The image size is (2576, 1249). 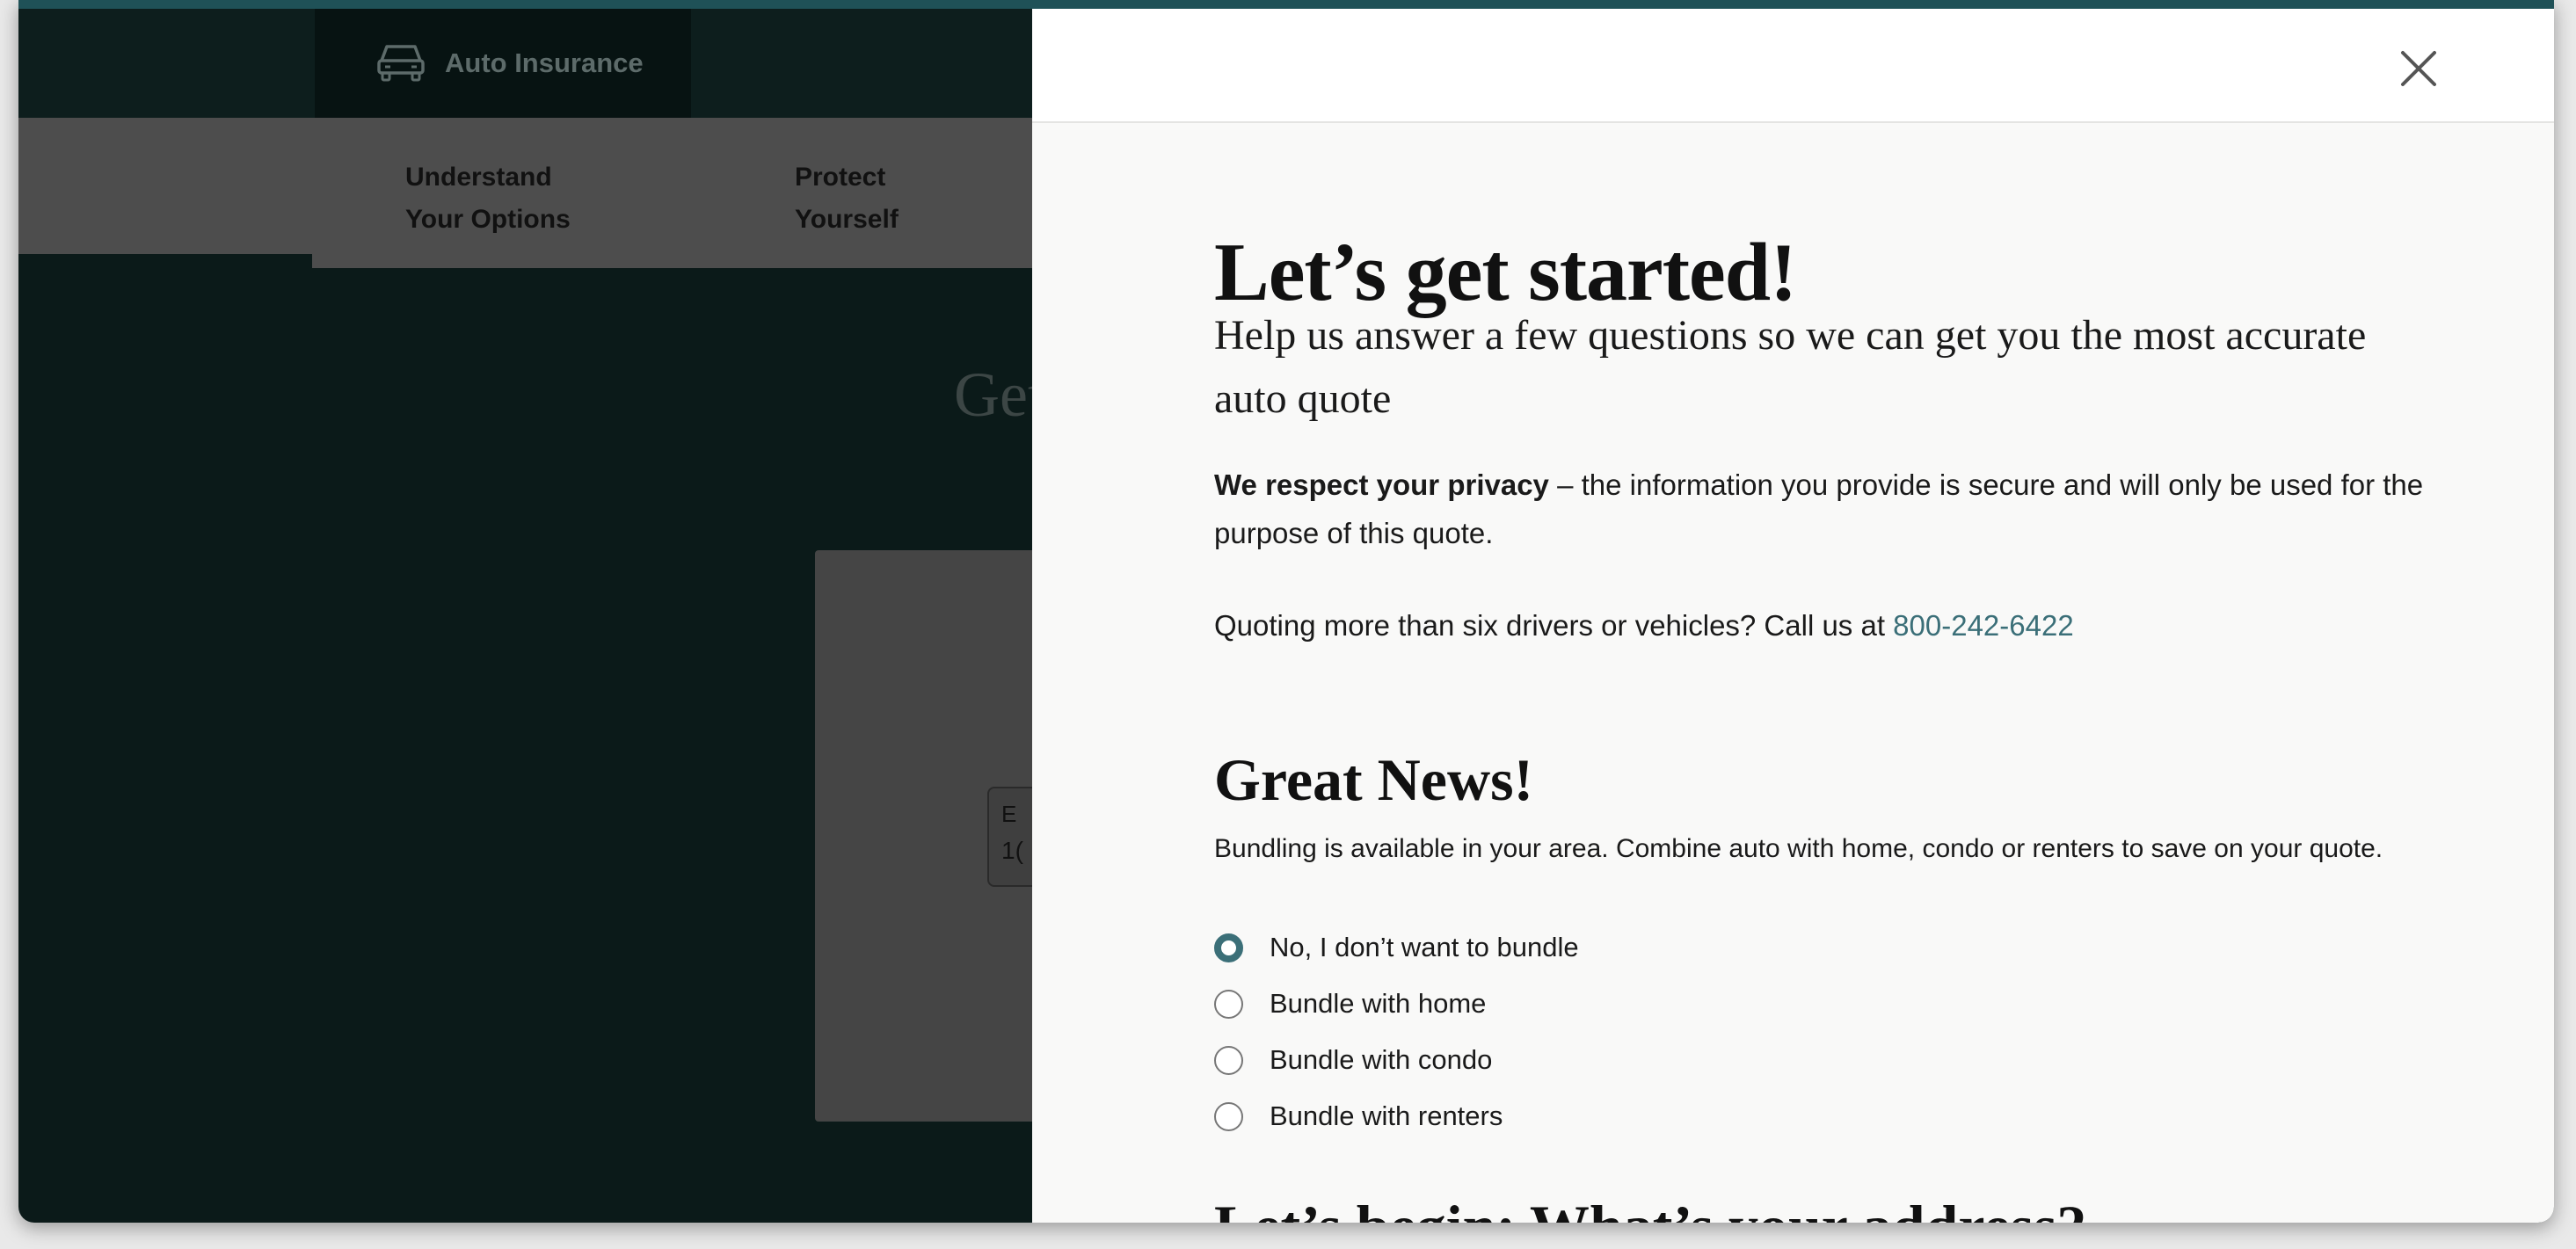 What do you see at coordinates (1228, 947) in the screenshot?
I see `radio-button-selected` at bounding box center [1228, 947].